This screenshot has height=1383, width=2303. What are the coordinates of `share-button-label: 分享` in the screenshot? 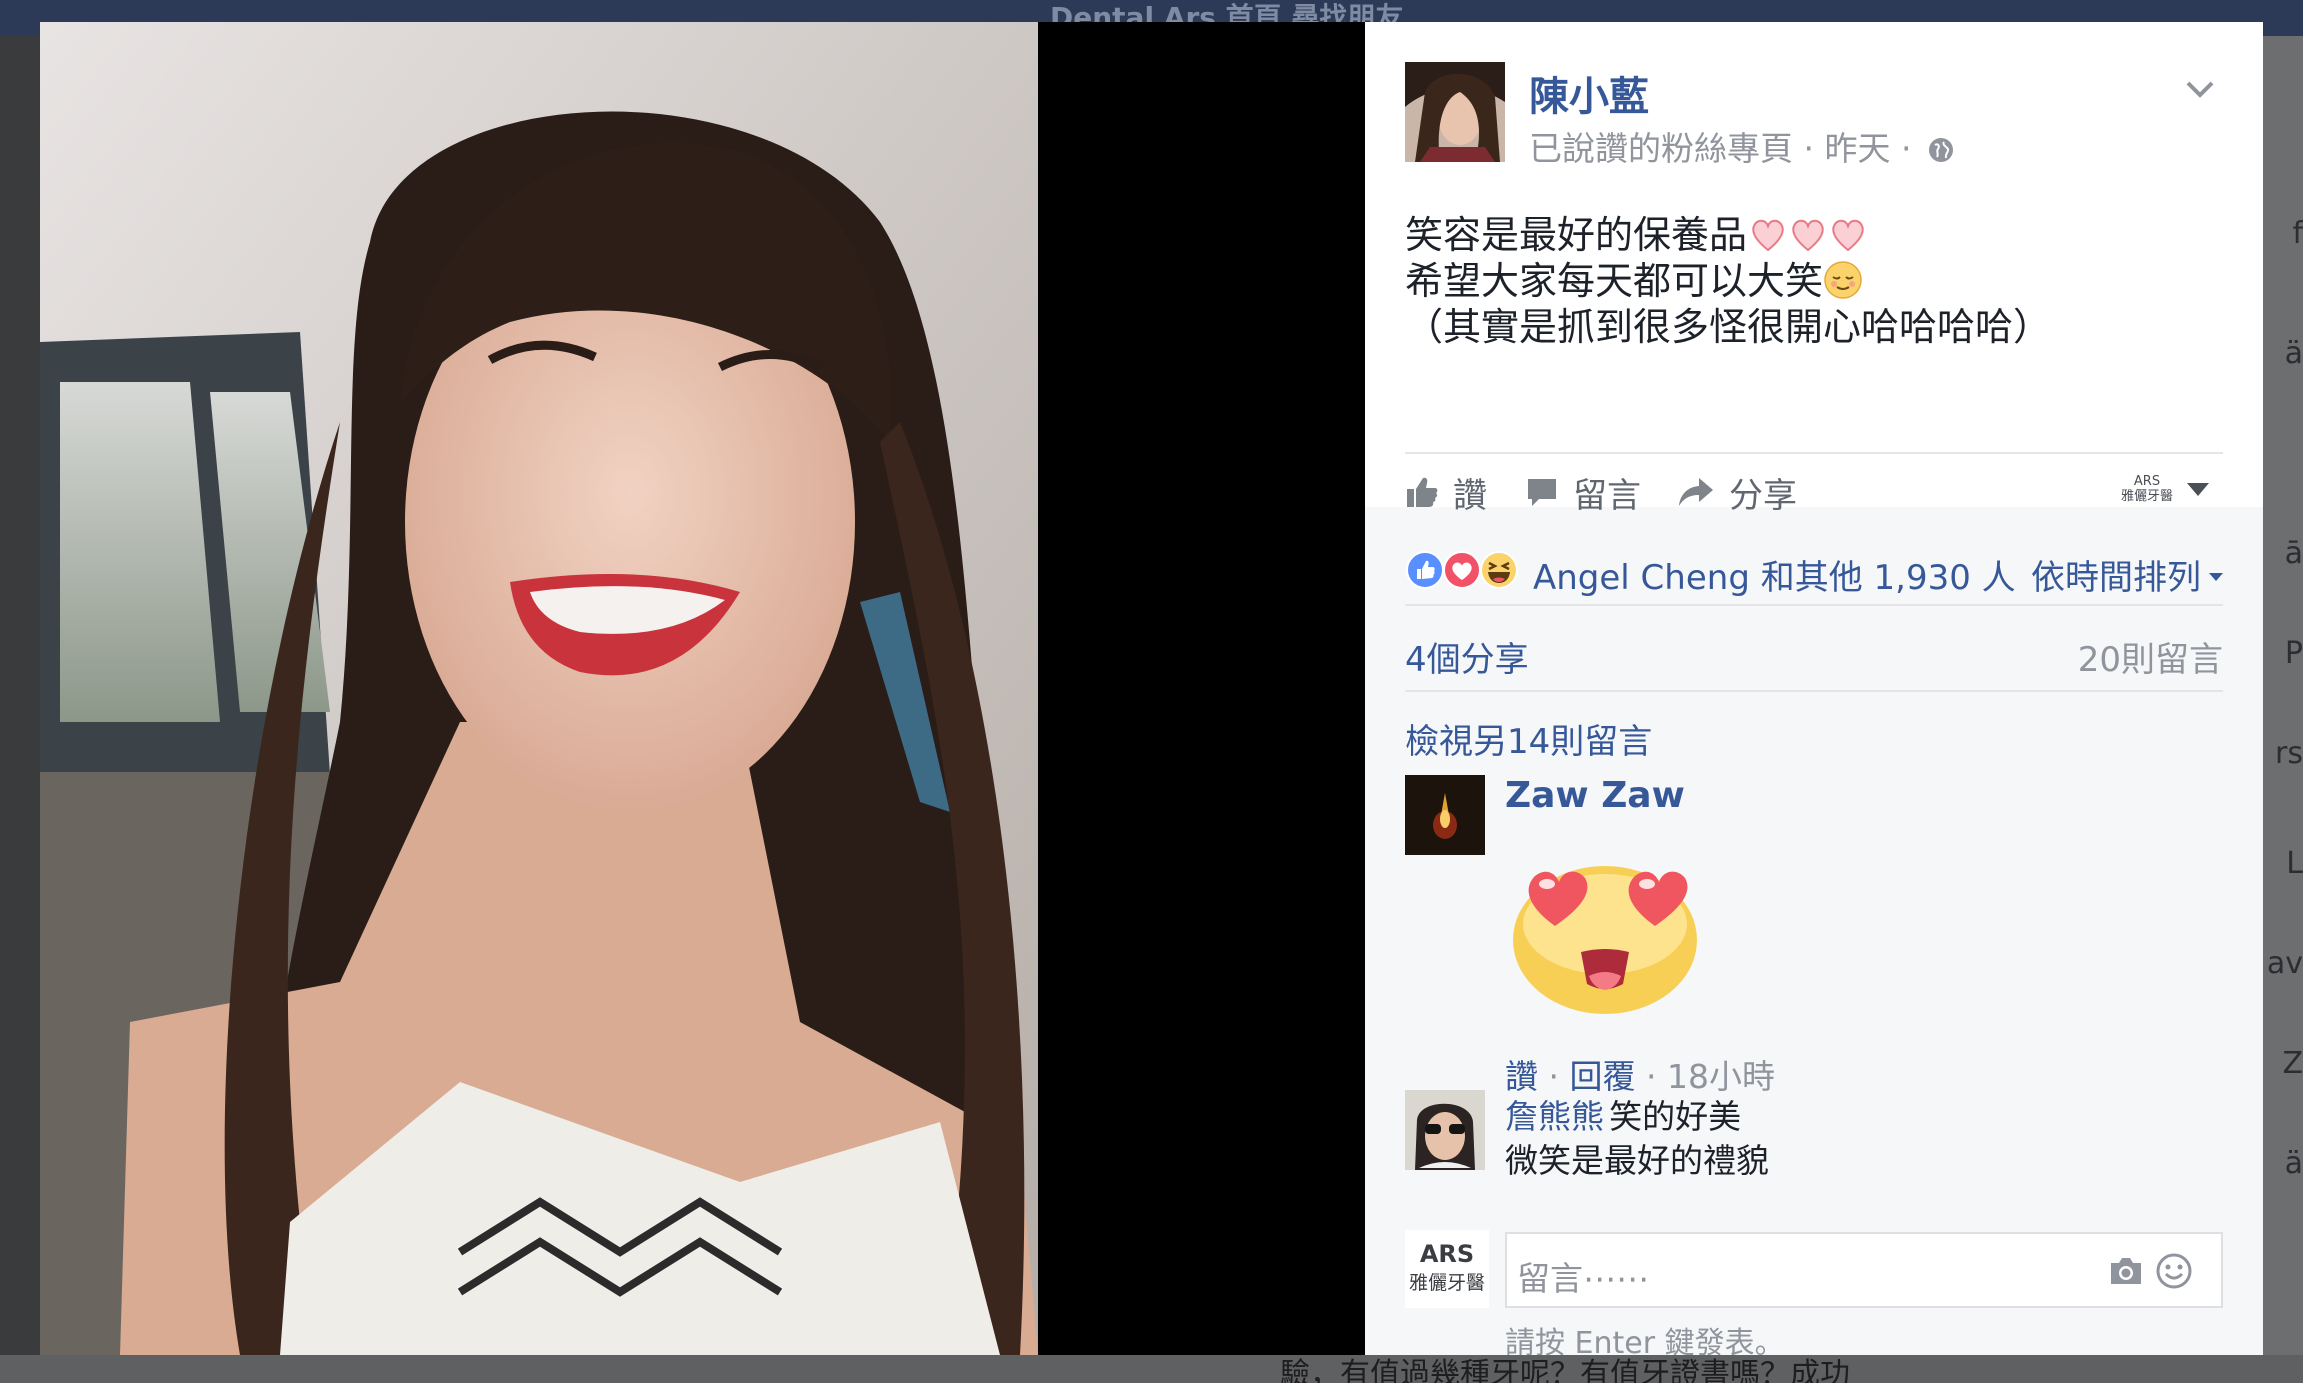 It's located at (1763, 495).